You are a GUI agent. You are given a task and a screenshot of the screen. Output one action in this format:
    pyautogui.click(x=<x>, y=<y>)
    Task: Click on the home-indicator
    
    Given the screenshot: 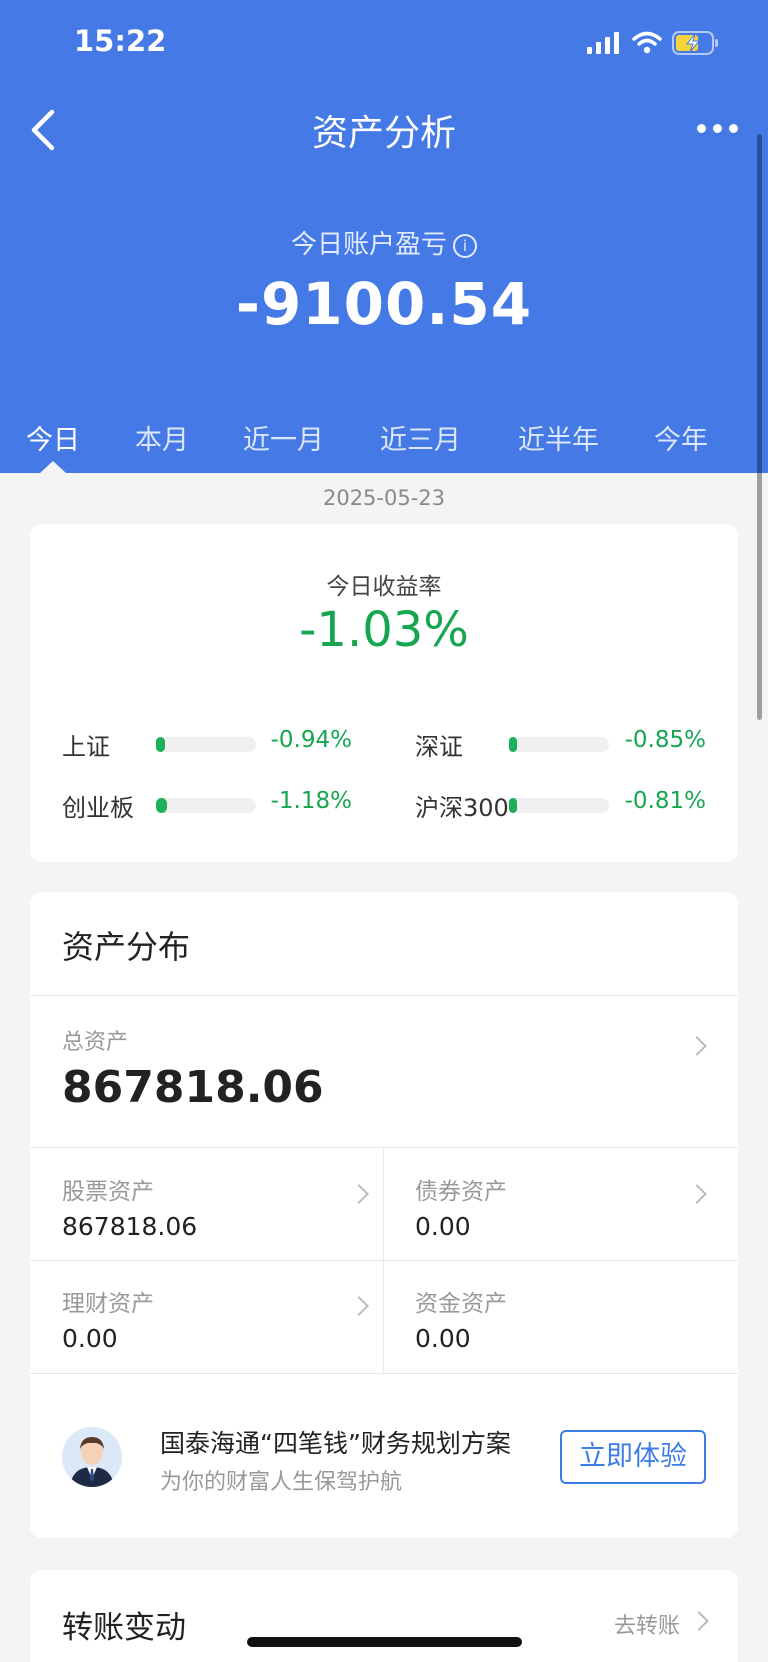 What is the action you would take?
    pyautogui.click(x=384, y=1642)
    